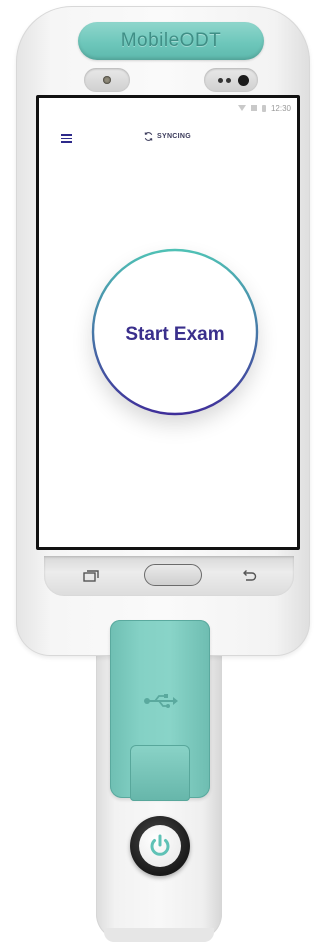 The height and width of the screenshot is (945, 322). What do you see at coordinates (66, 138) in the screenshot?
I see `hamburger-menu-icon` at bounding box center [66, 138].